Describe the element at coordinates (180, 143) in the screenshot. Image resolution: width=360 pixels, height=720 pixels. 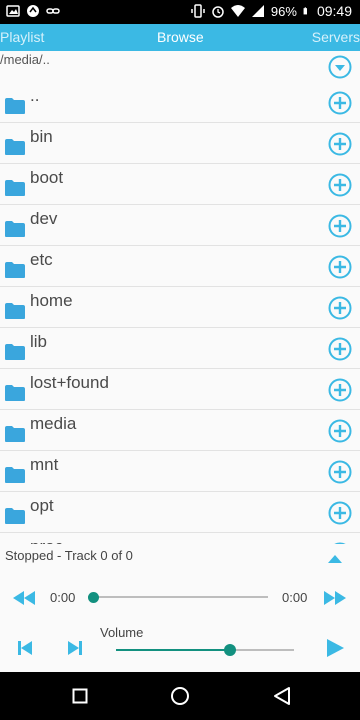
I see `list-item: bin` at that location.